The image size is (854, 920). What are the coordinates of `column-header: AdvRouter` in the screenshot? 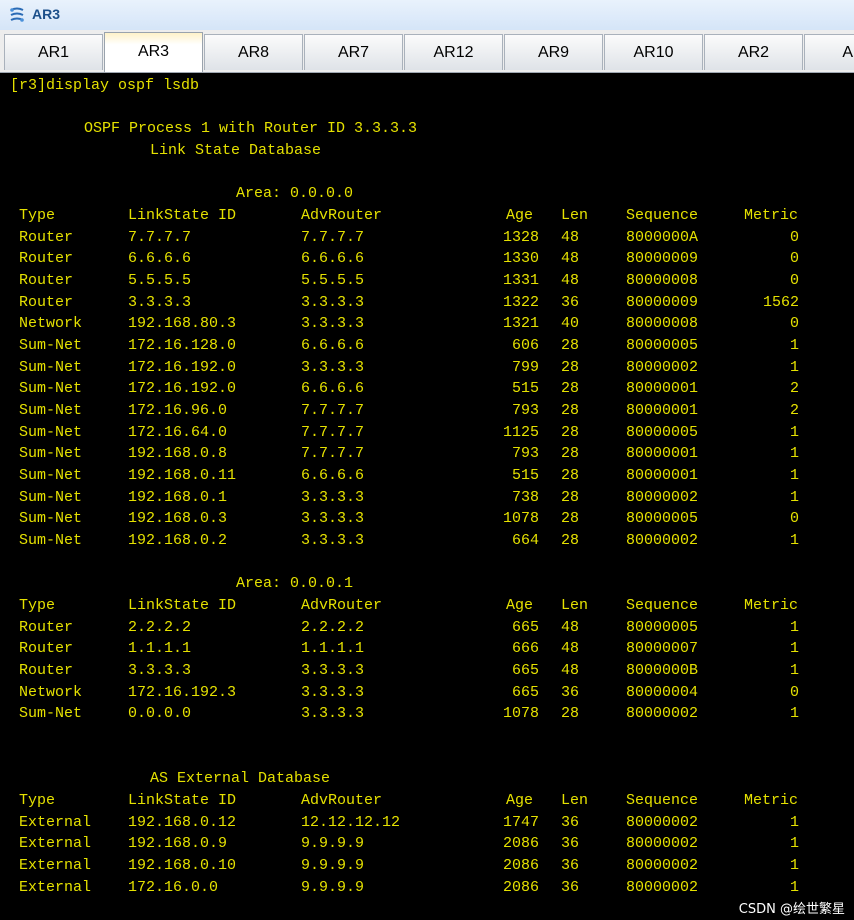 It's located at (342, 606).